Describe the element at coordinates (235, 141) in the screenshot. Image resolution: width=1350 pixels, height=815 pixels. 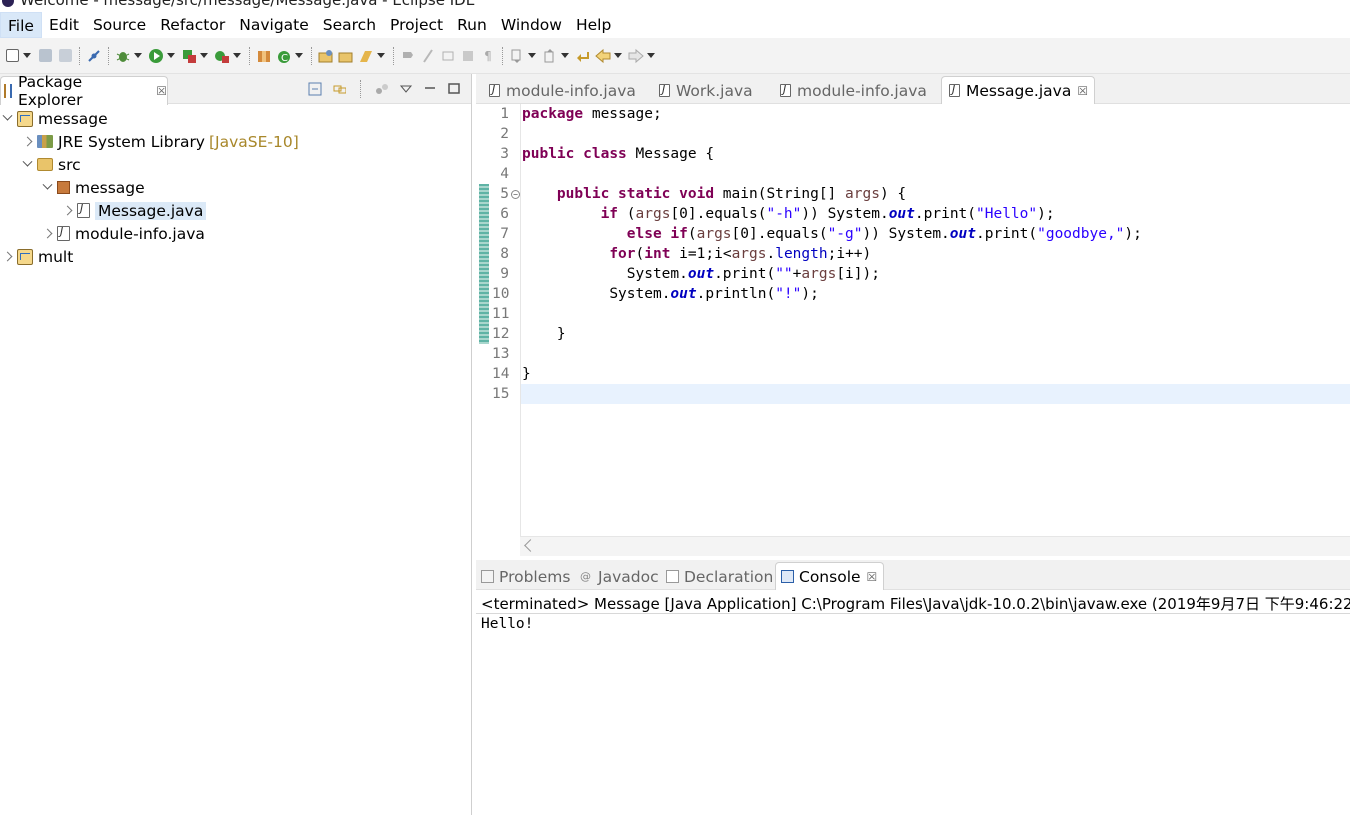
I see `tree-item-jre-library: JRE System Library [JavaSE-10]` at that location.